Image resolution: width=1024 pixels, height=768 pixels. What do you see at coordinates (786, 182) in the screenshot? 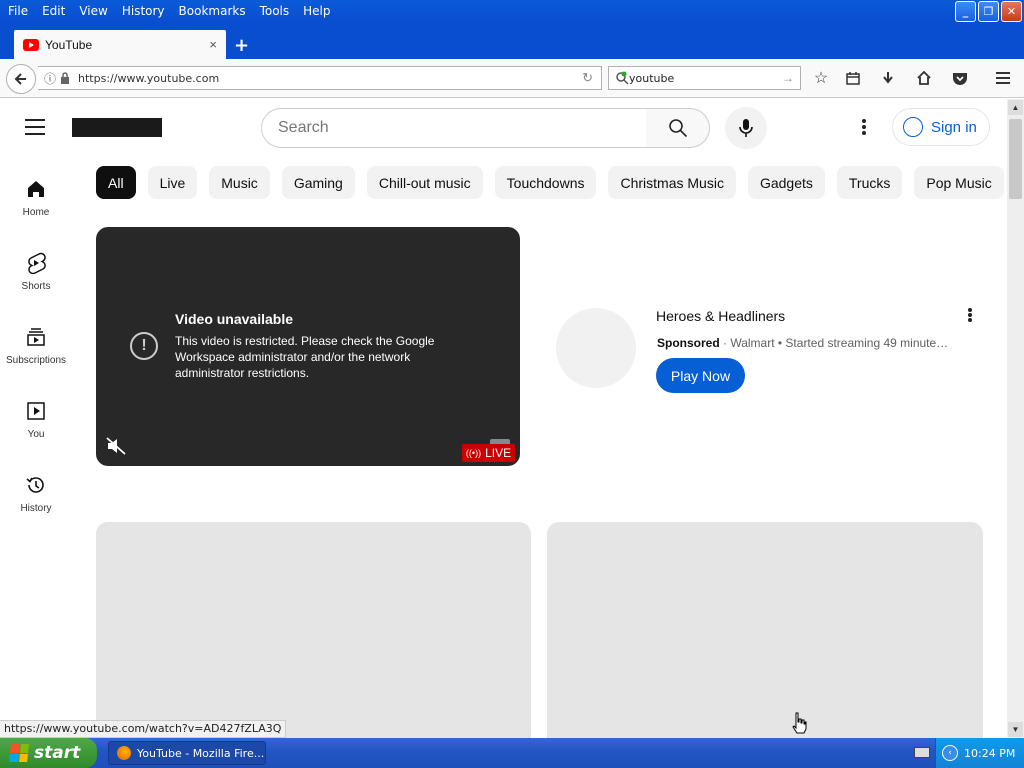
I see `chip-gadgets: Gadgets` at bounding box center [786, 182].